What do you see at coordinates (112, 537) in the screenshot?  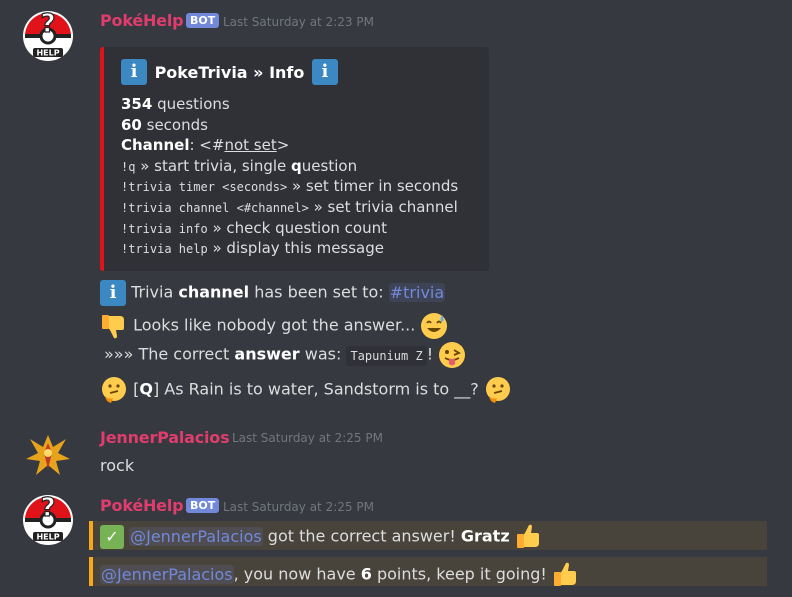 I see `check-icon: ✓` at bounding box center [112, 537].